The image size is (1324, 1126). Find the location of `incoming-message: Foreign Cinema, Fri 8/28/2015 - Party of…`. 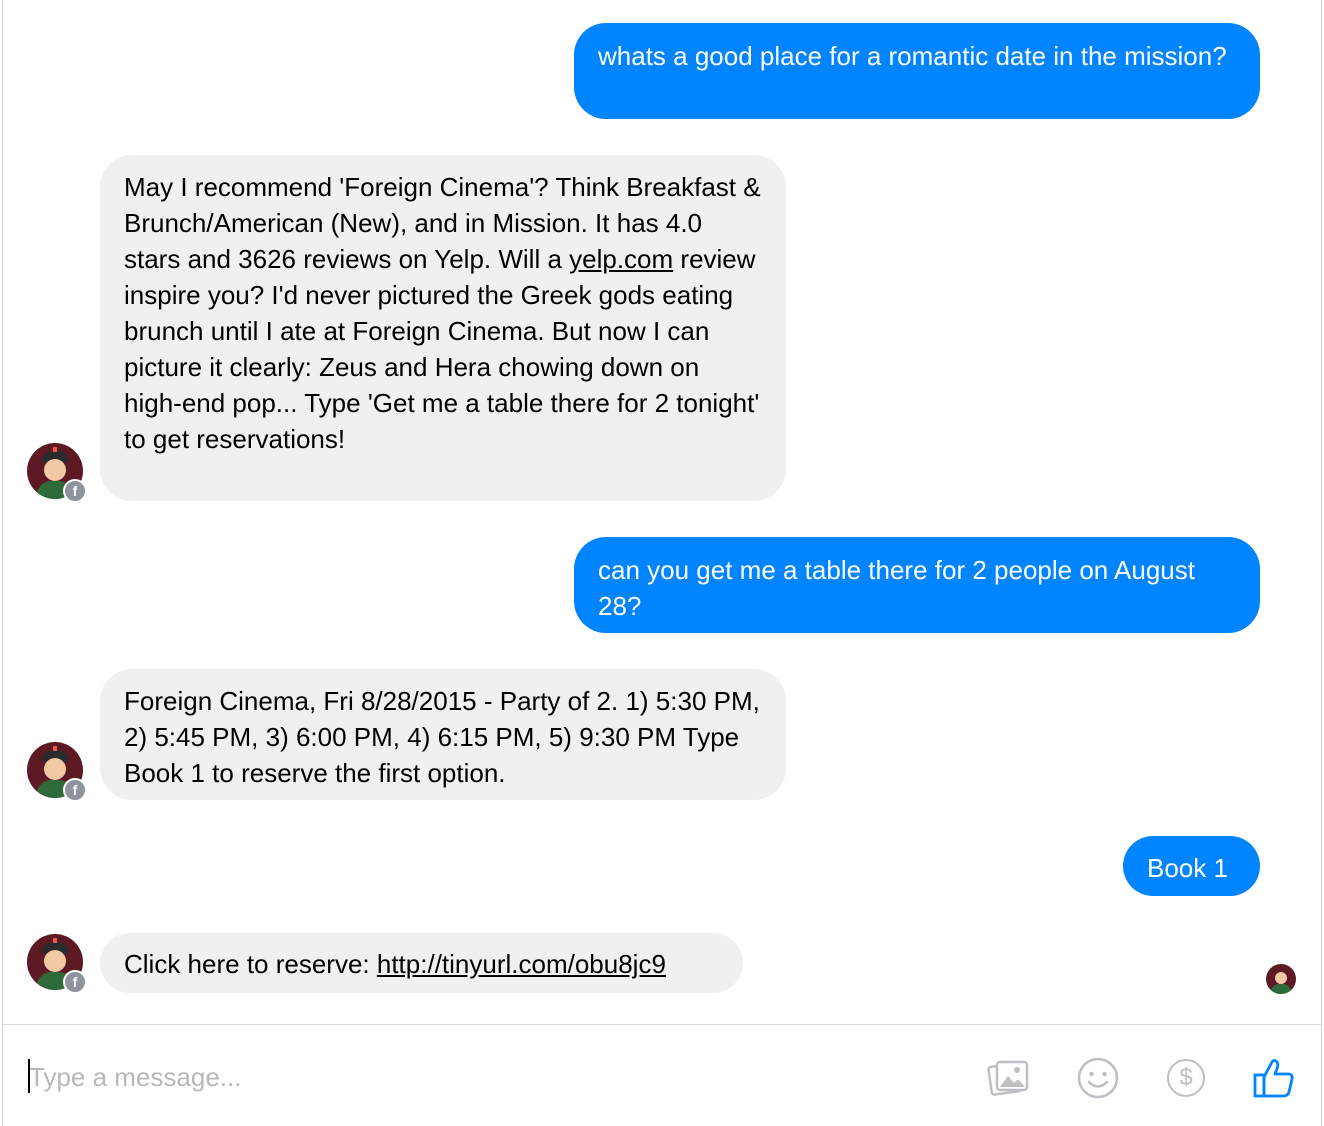

incoming-message: Foreign Cinema, Fri 8/28/2015 - Party of… is located at coordinates (443, 734).